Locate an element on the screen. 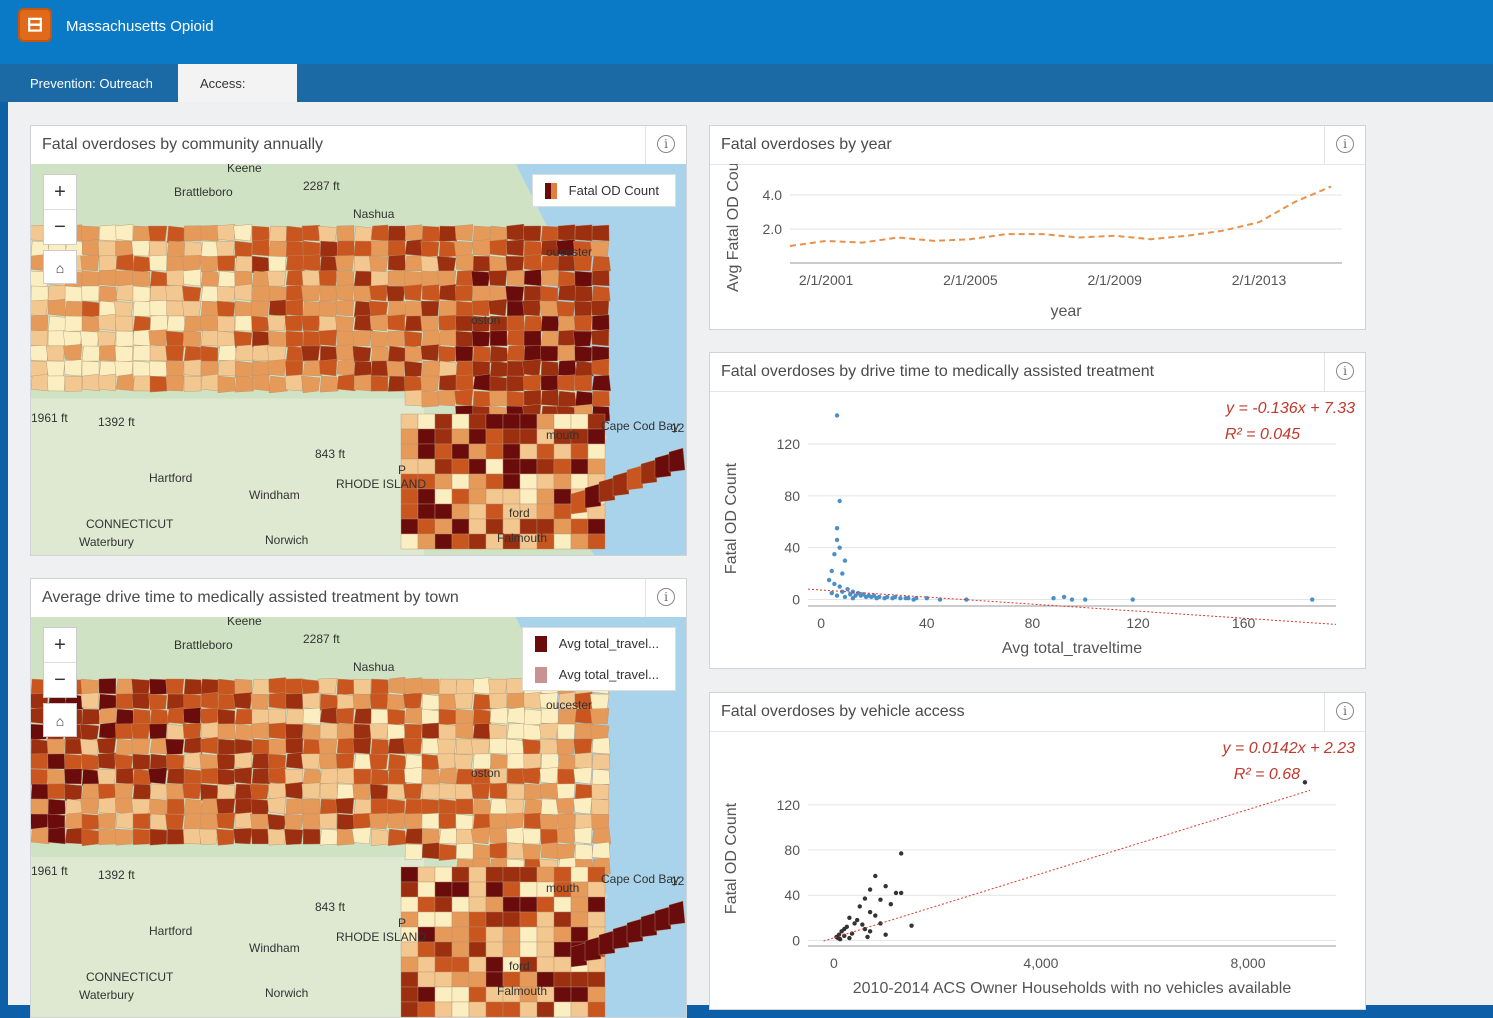 This screenshot has width=1493, height=1018. map-place-label: 843 ft is located at coordinates (330, 907).